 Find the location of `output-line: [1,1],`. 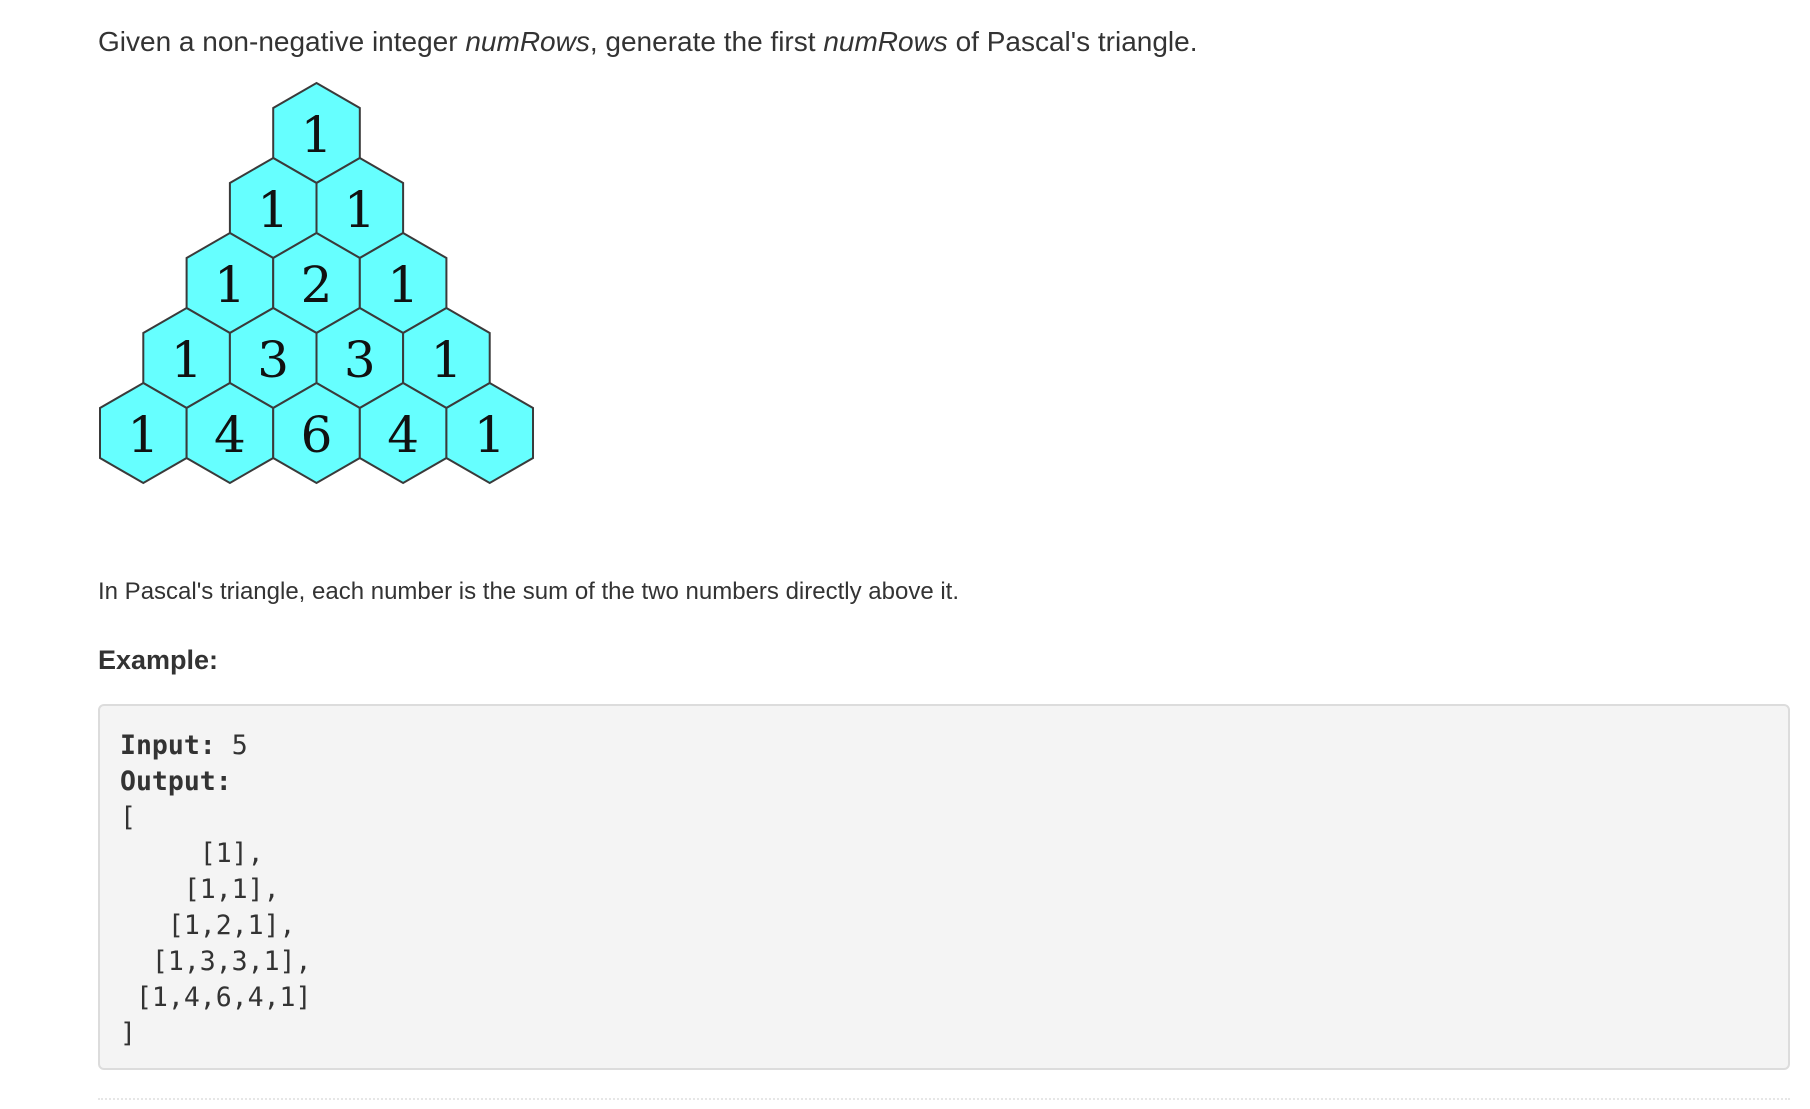

output-line: [1,1], is located at coordinates (200, 889).